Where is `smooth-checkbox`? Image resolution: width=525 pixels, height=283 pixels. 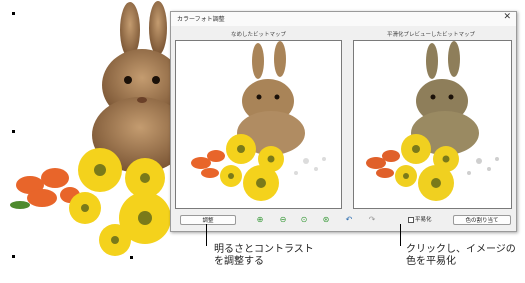 smooth-checkbox is located at coordinates (411, 220).